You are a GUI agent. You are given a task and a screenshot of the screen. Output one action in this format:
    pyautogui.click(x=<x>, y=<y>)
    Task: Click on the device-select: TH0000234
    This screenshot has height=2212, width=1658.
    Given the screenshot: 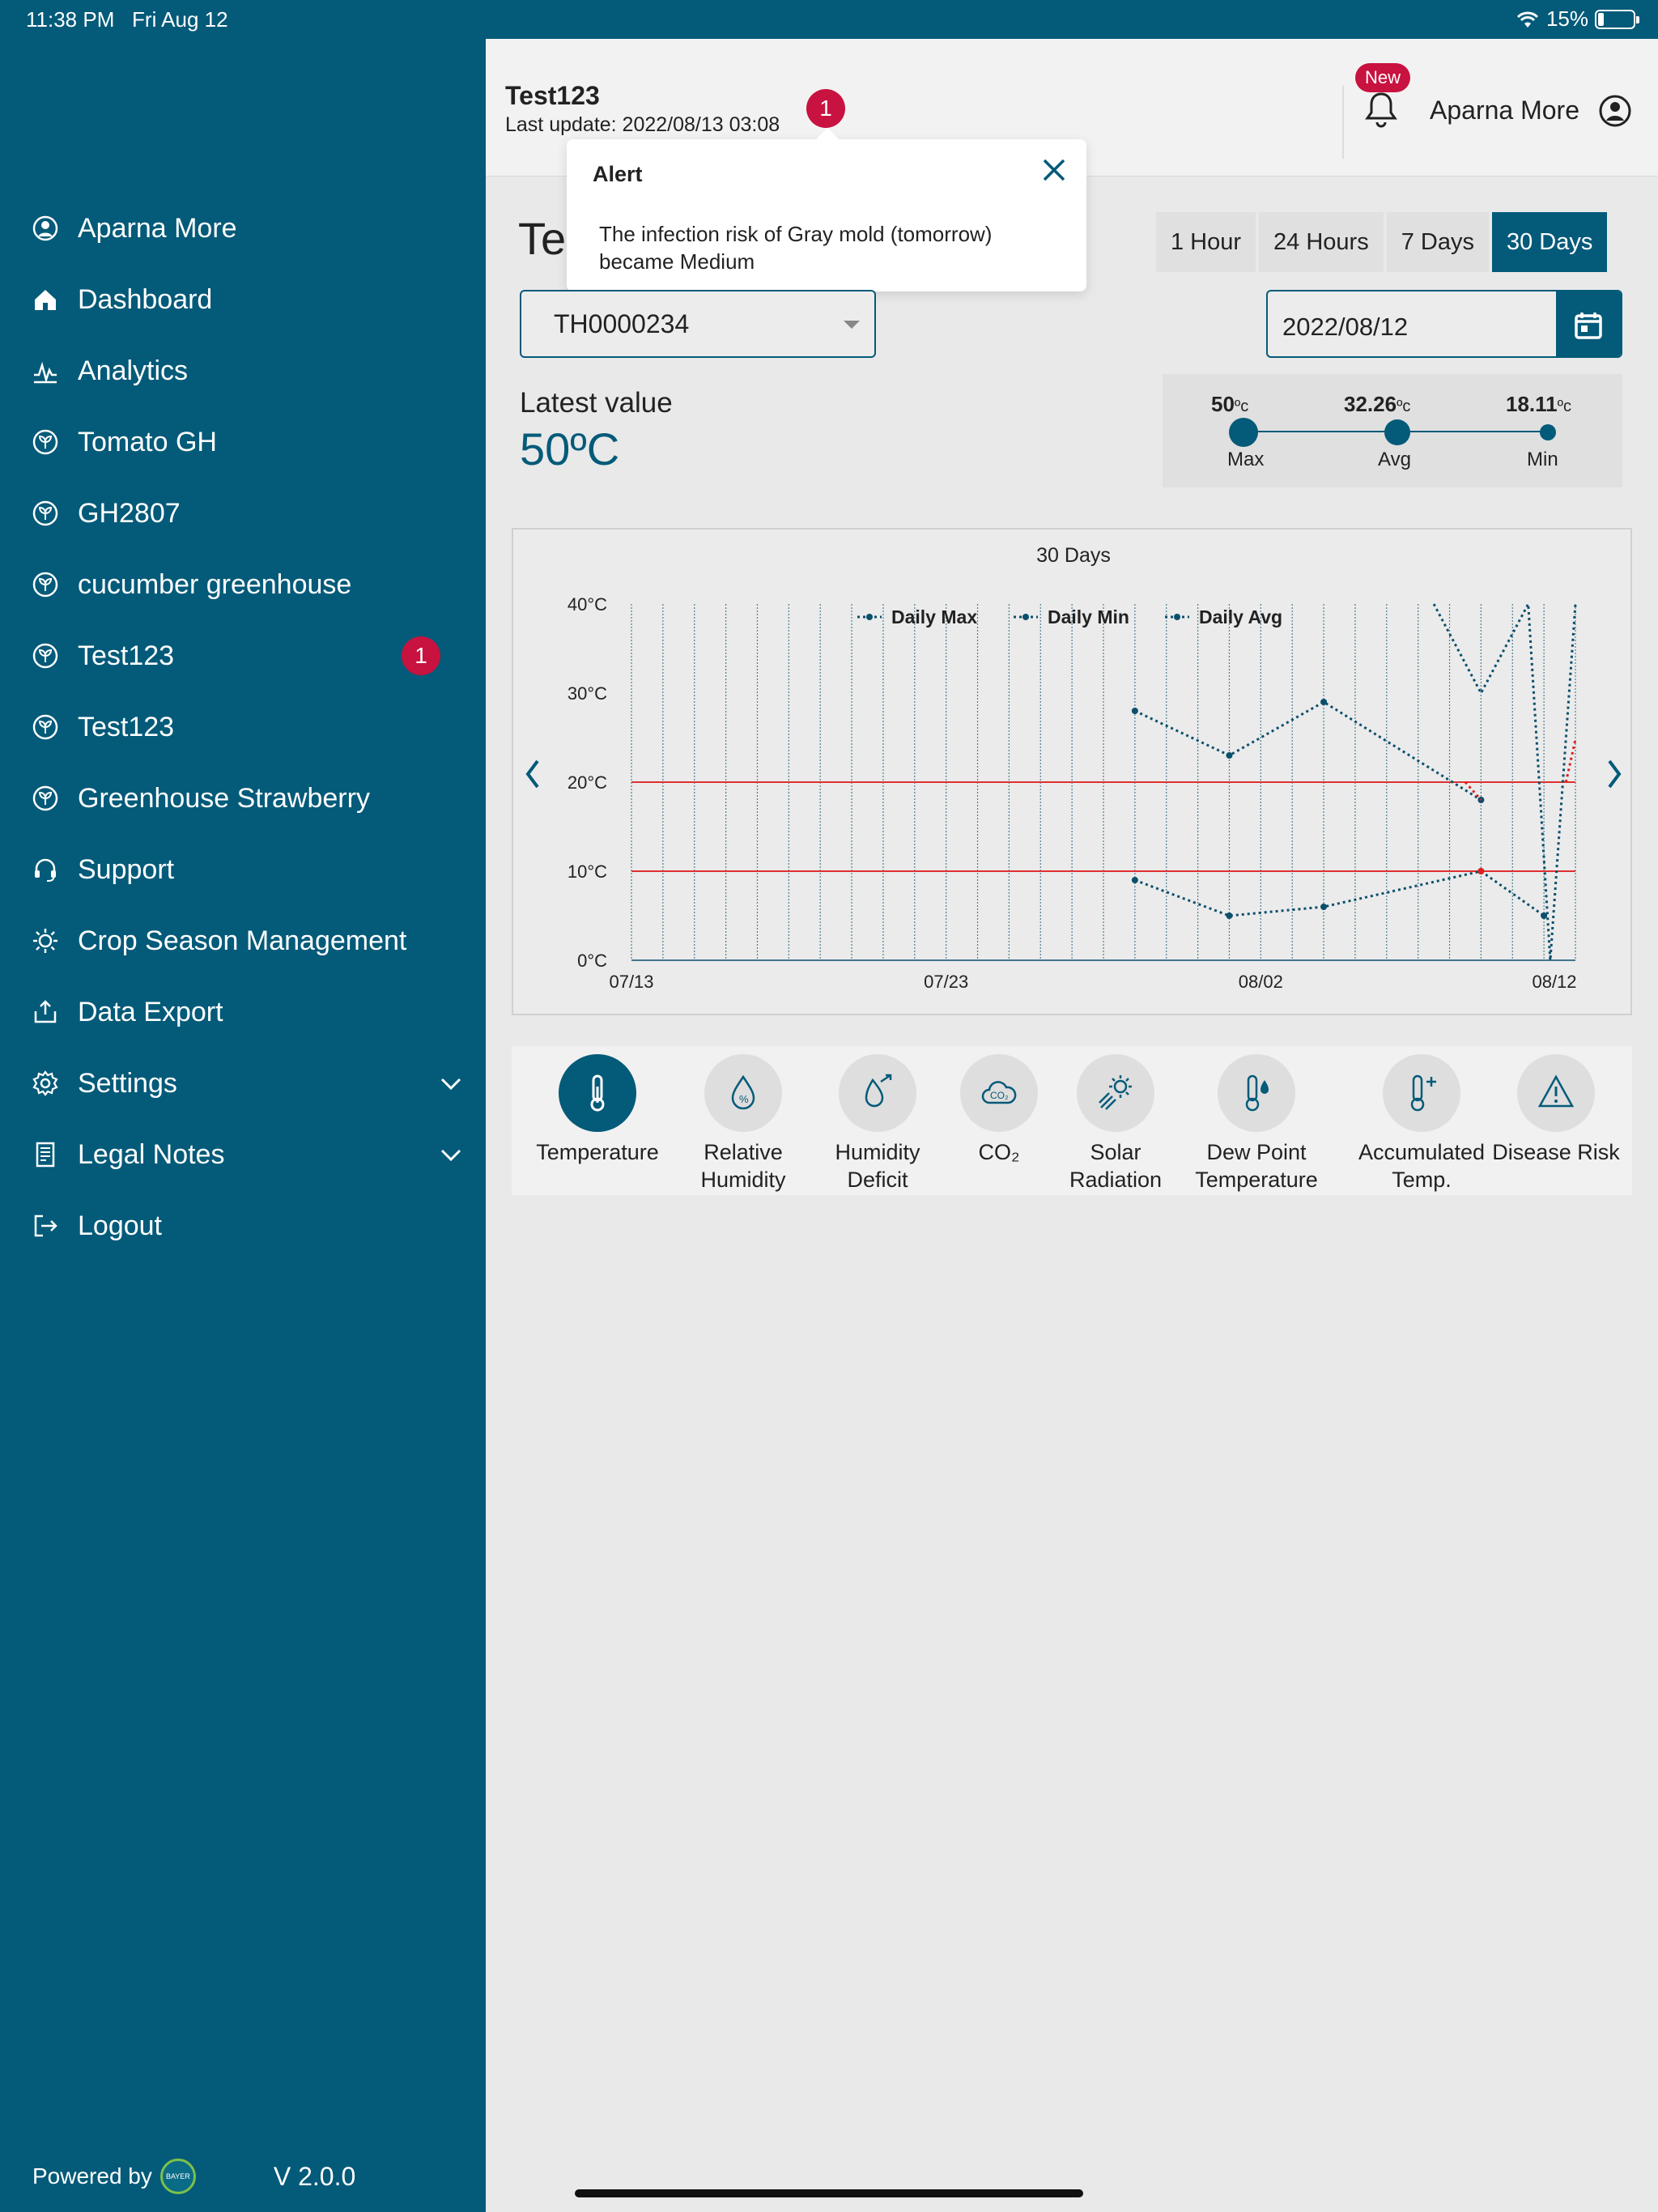 What is the action you would take?
    pyautogui.click(x=698, y=324)
    